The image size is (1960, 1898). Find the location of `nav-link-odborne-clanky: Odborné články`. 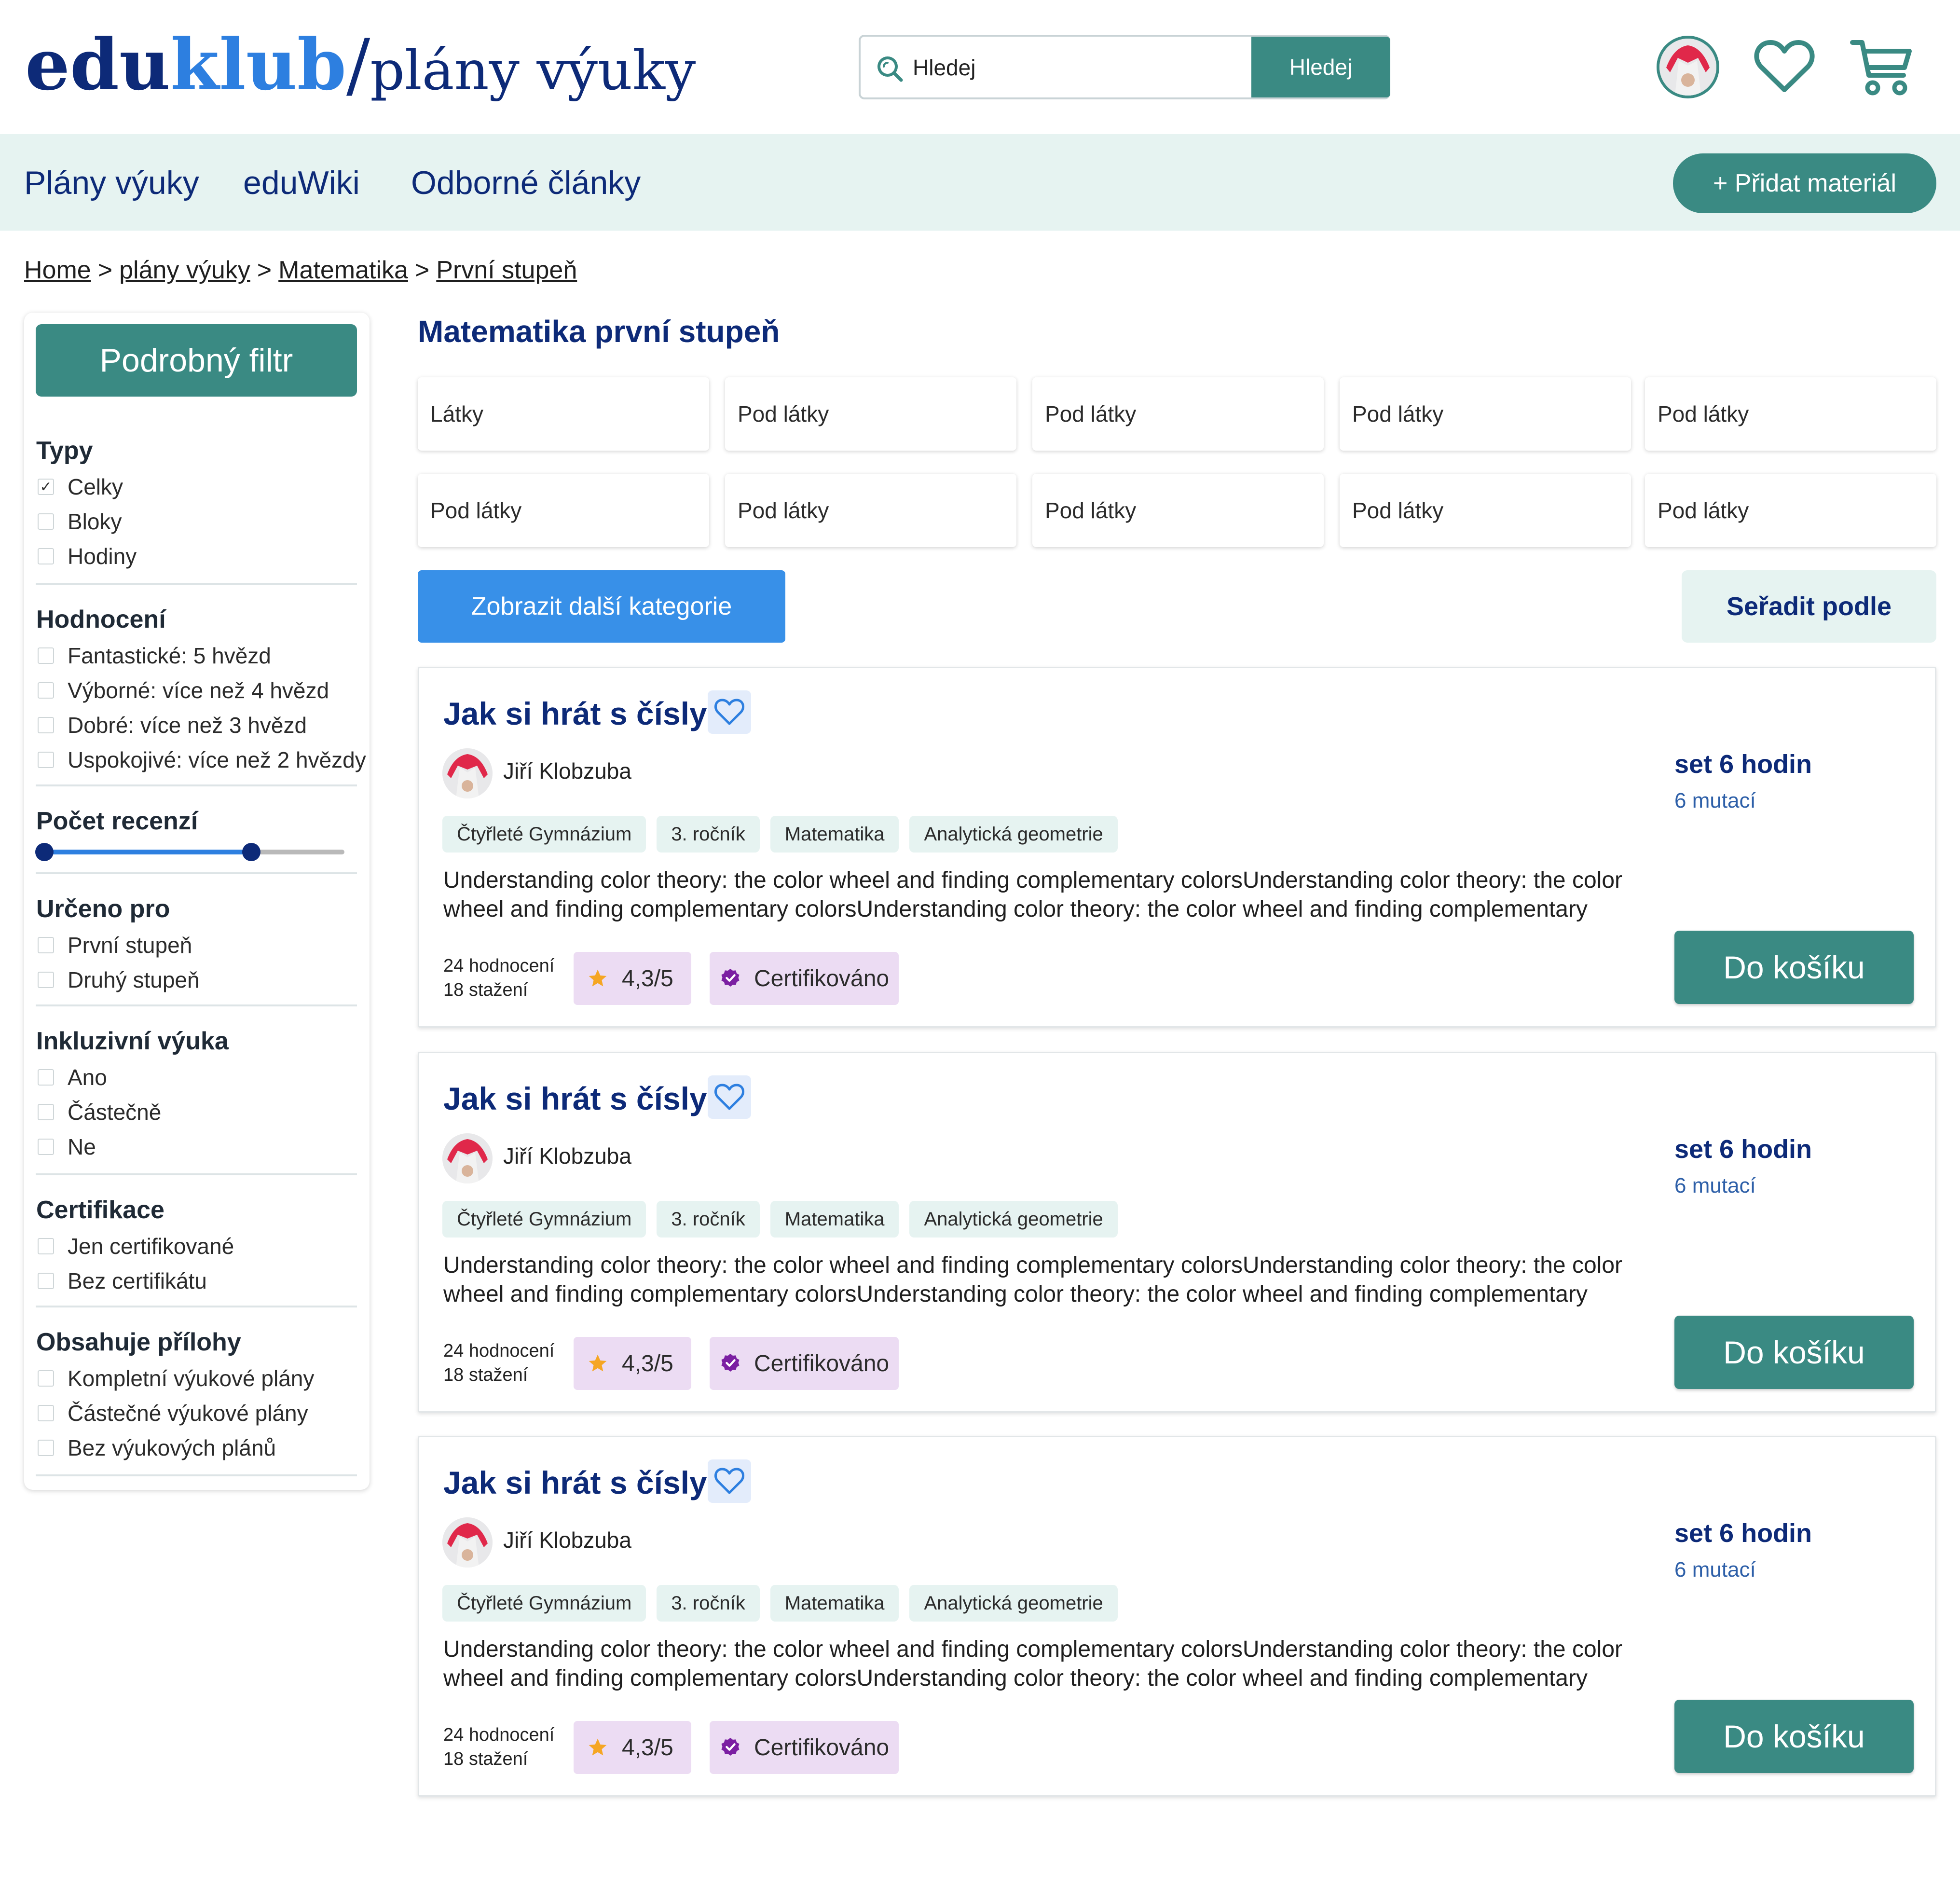

nav-link-odborne-clanky: Odborné články is located at coordinates (526, 183).